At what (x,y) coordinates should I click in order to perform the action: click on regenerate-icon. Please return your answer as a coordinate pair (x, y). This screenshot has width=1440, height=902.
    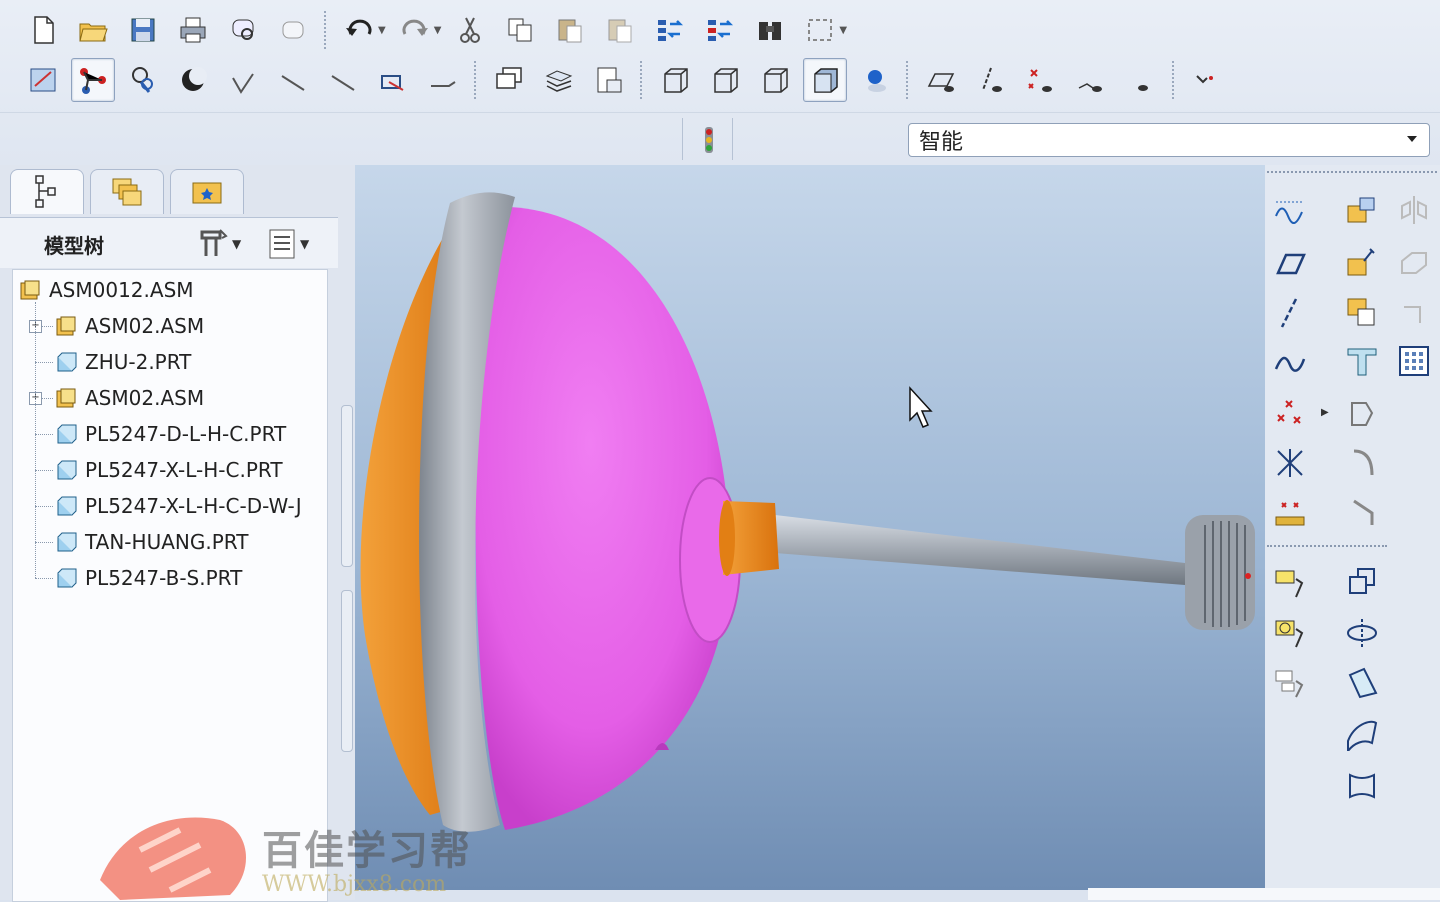
    Looking at the image, I should click on (670, 30).